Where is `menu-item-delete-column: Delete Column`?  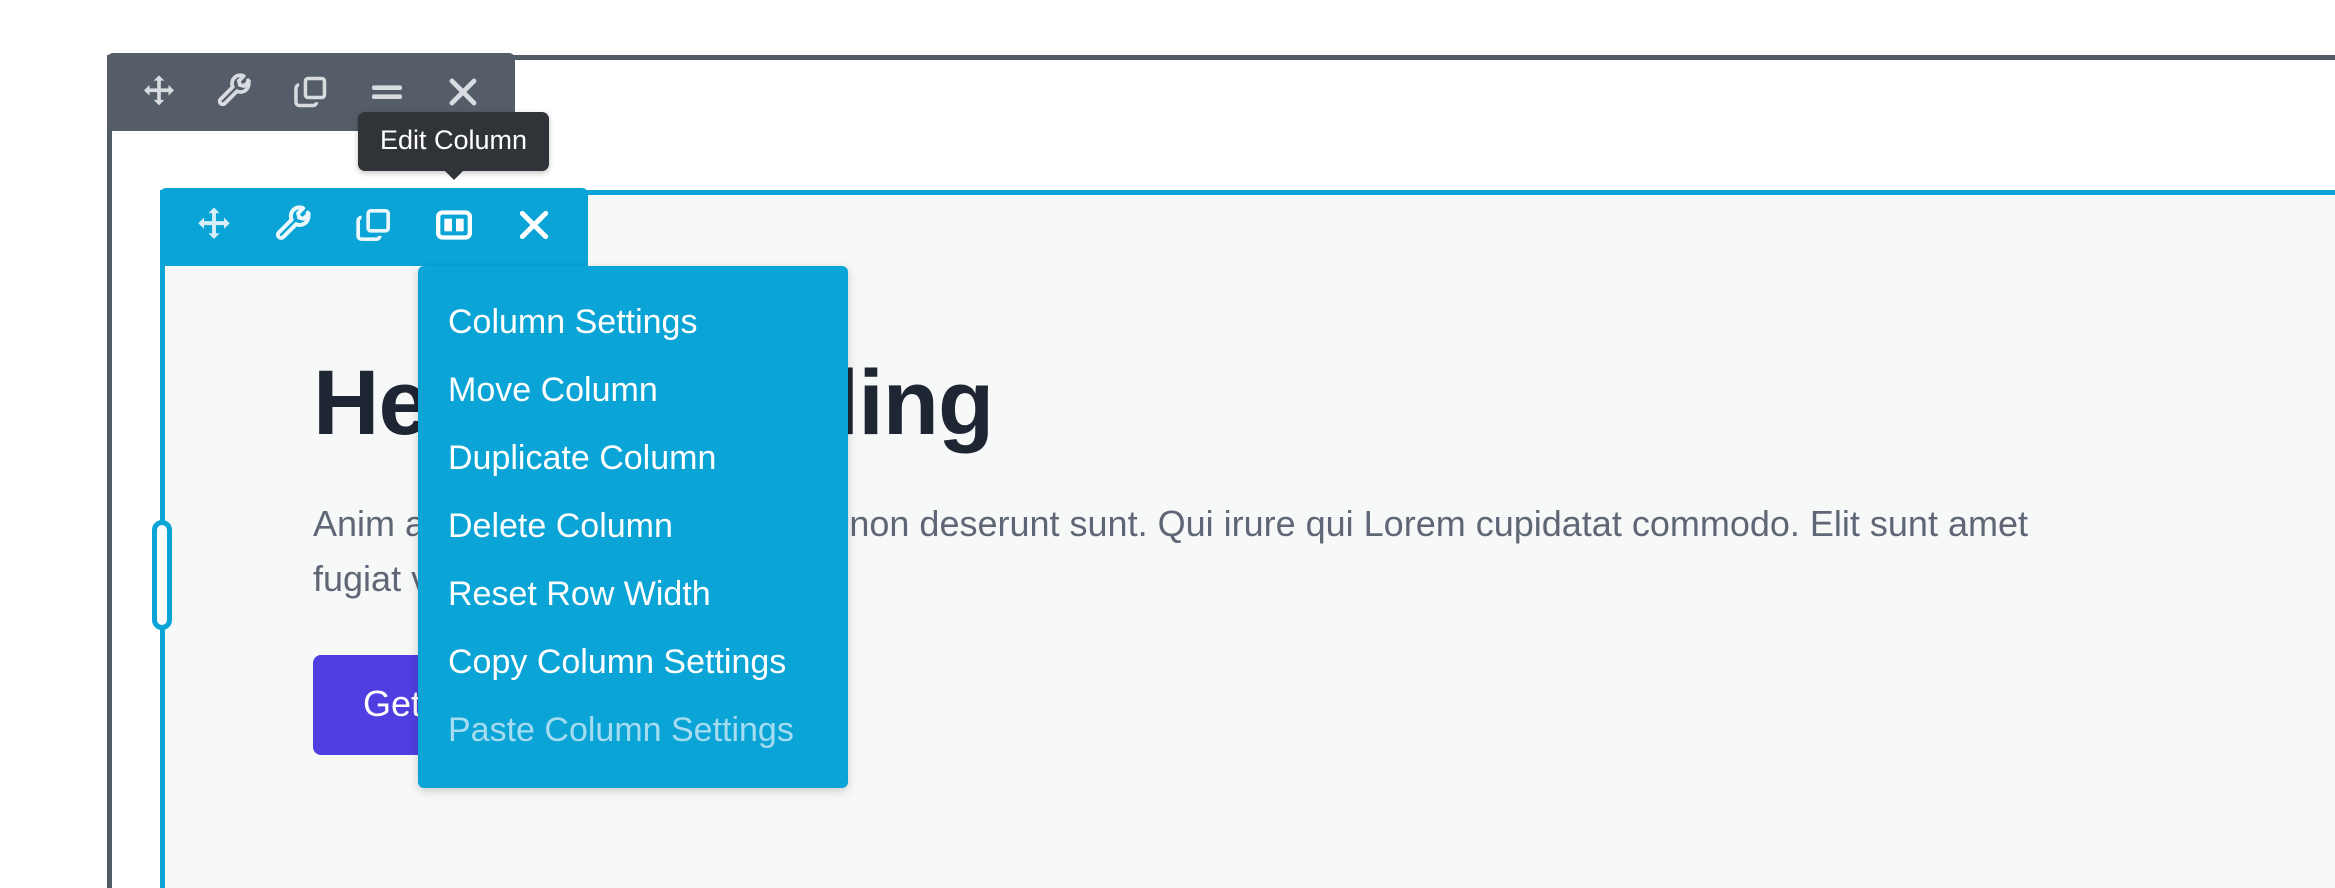 menu-item-delete-column: Delete Column is located at coordinates (633, 526).